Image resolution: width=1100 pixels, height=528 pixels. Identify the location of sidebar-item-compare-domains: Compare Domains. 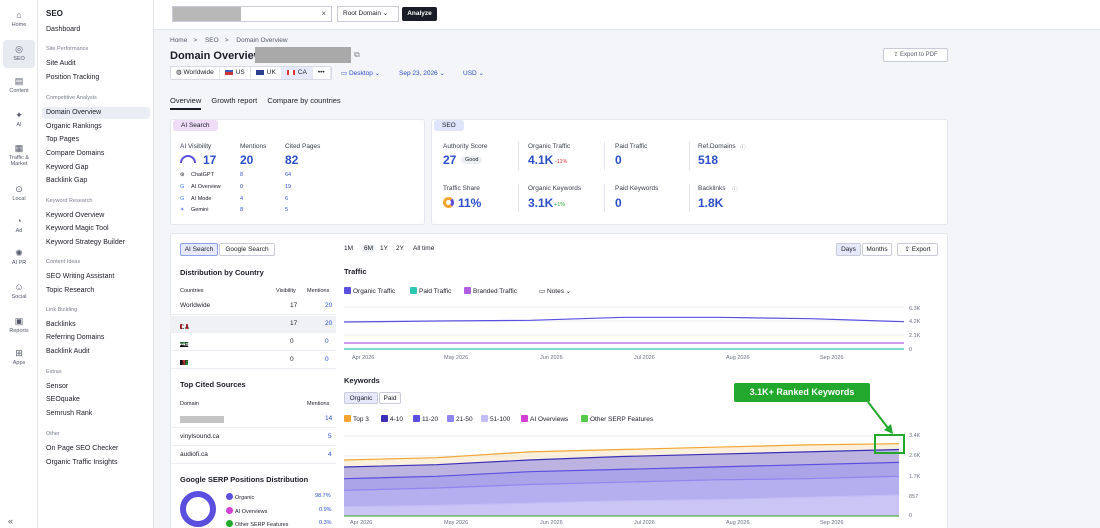
(75, 153).